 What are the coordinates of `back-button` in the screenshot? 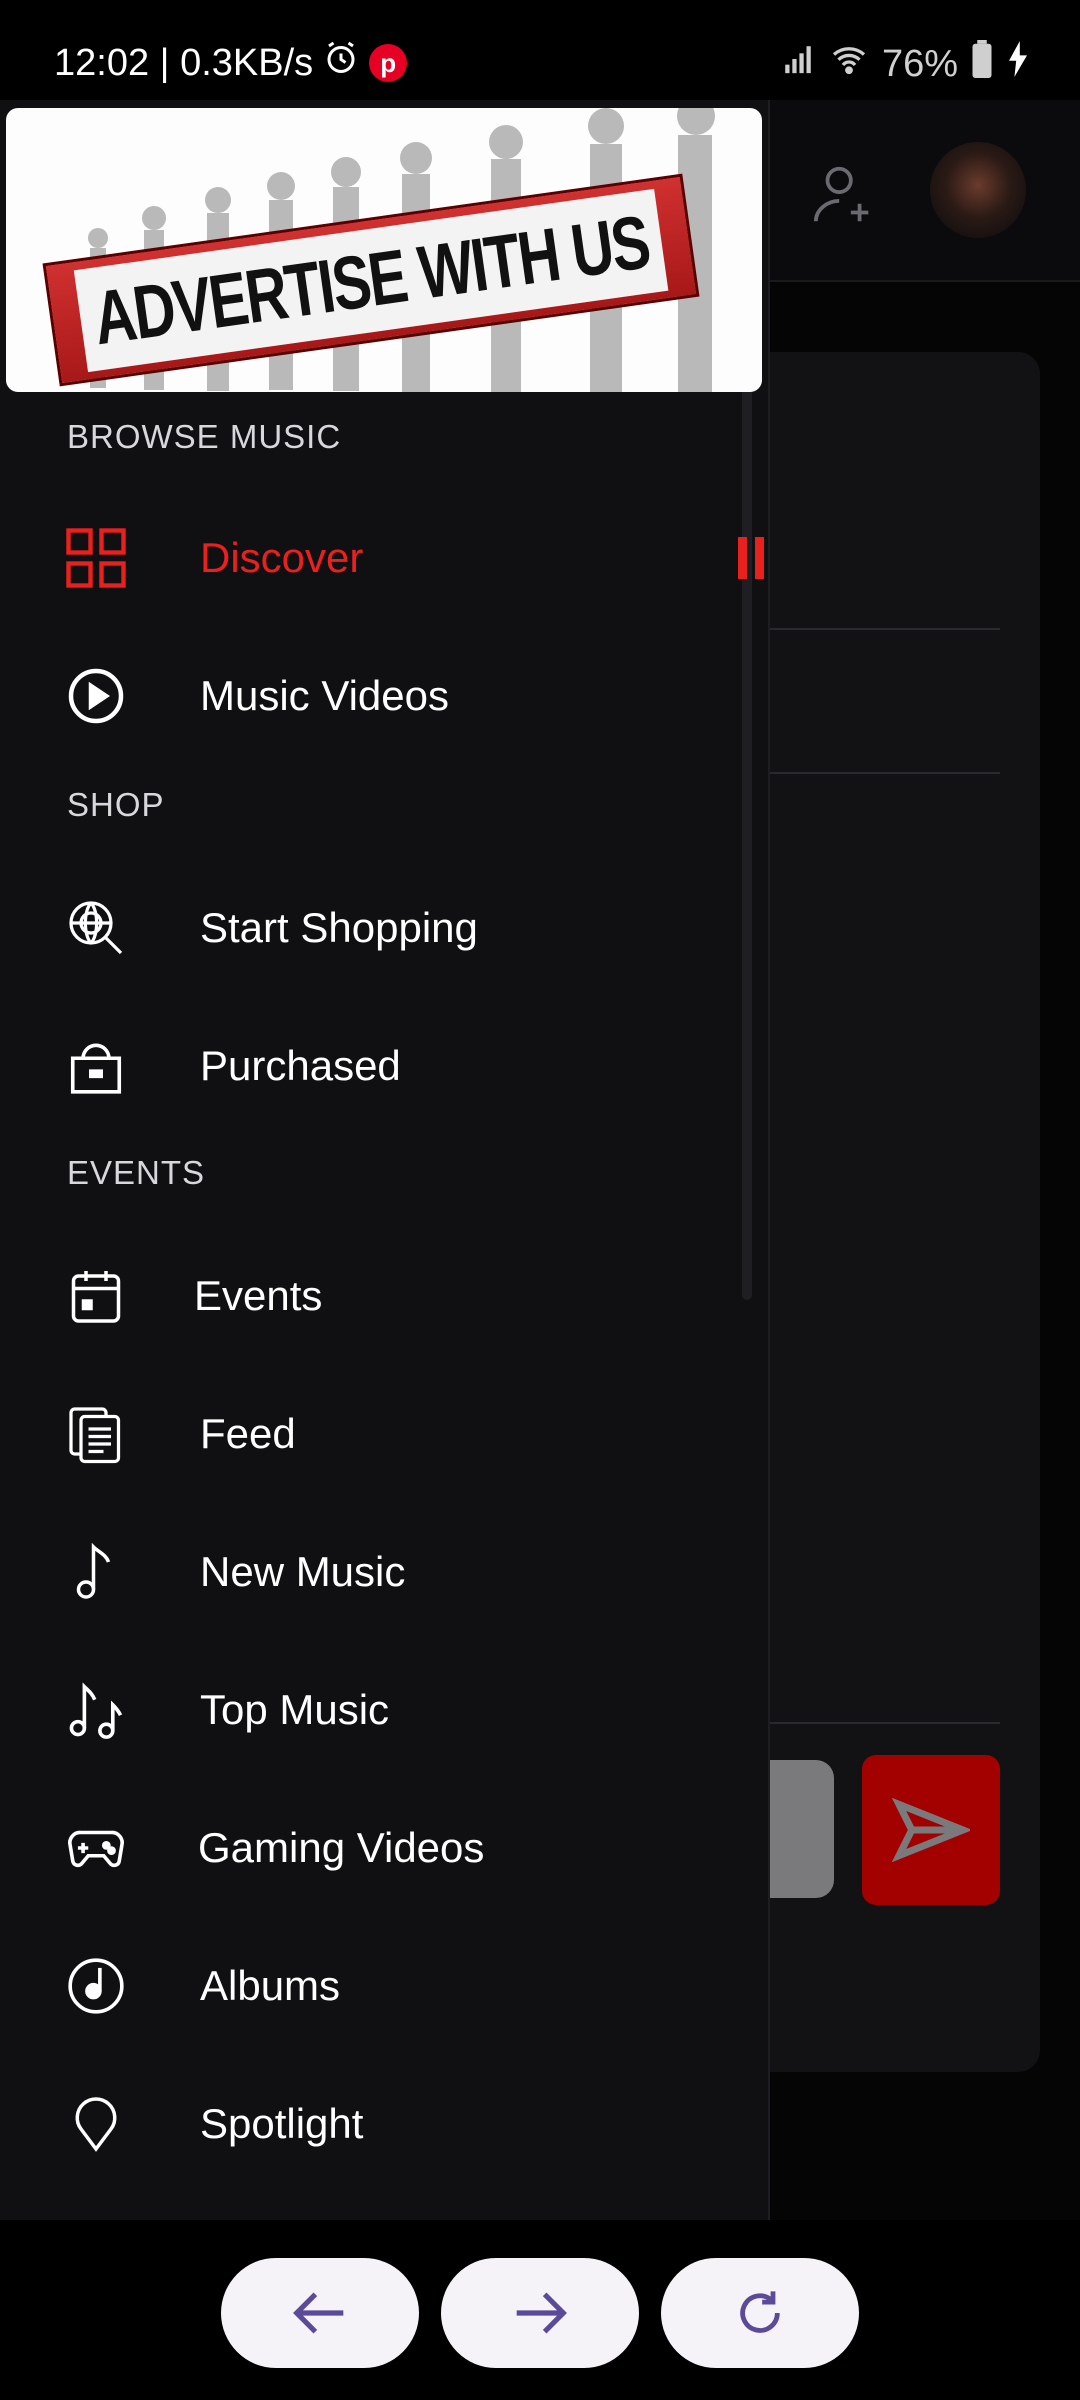 It's located at (320, 2313).